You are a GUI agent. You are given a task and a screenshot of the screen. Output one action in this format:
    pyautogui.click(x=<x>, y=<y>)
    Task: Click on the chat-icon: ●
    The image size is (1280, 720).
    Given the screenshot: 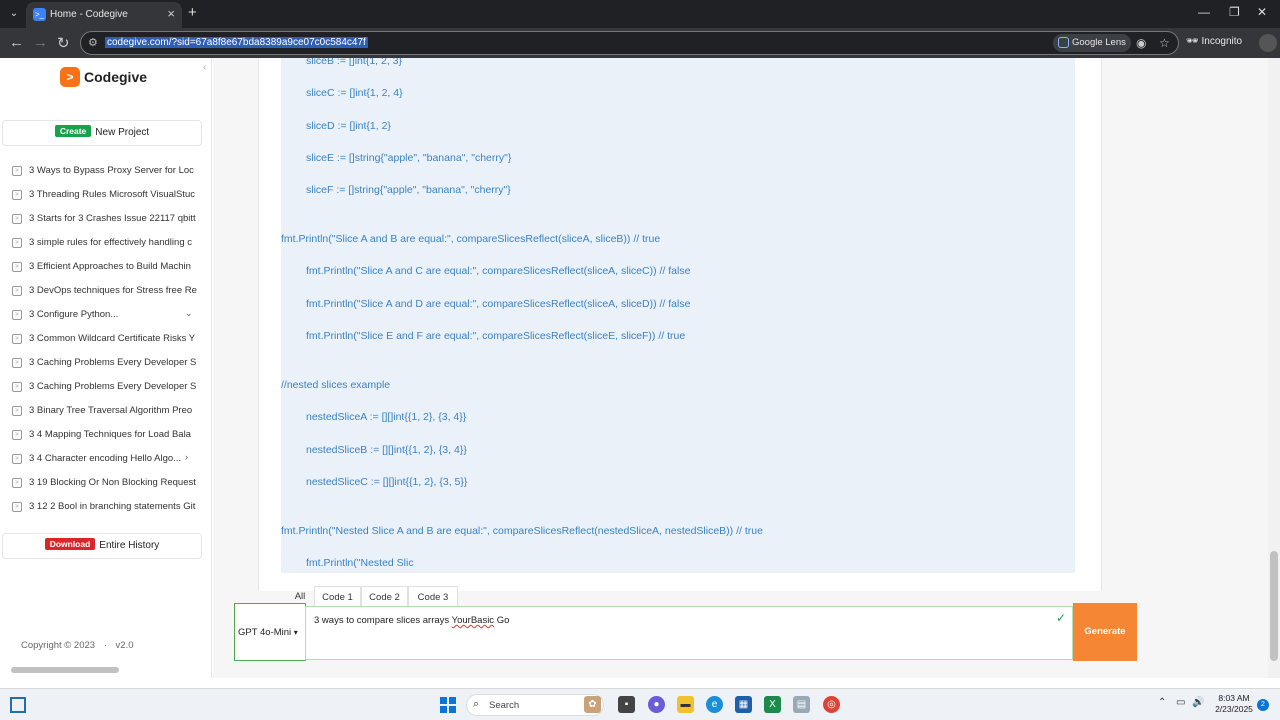 What is the action you would take?
    pyautogui.click(x=656, y=704)
    